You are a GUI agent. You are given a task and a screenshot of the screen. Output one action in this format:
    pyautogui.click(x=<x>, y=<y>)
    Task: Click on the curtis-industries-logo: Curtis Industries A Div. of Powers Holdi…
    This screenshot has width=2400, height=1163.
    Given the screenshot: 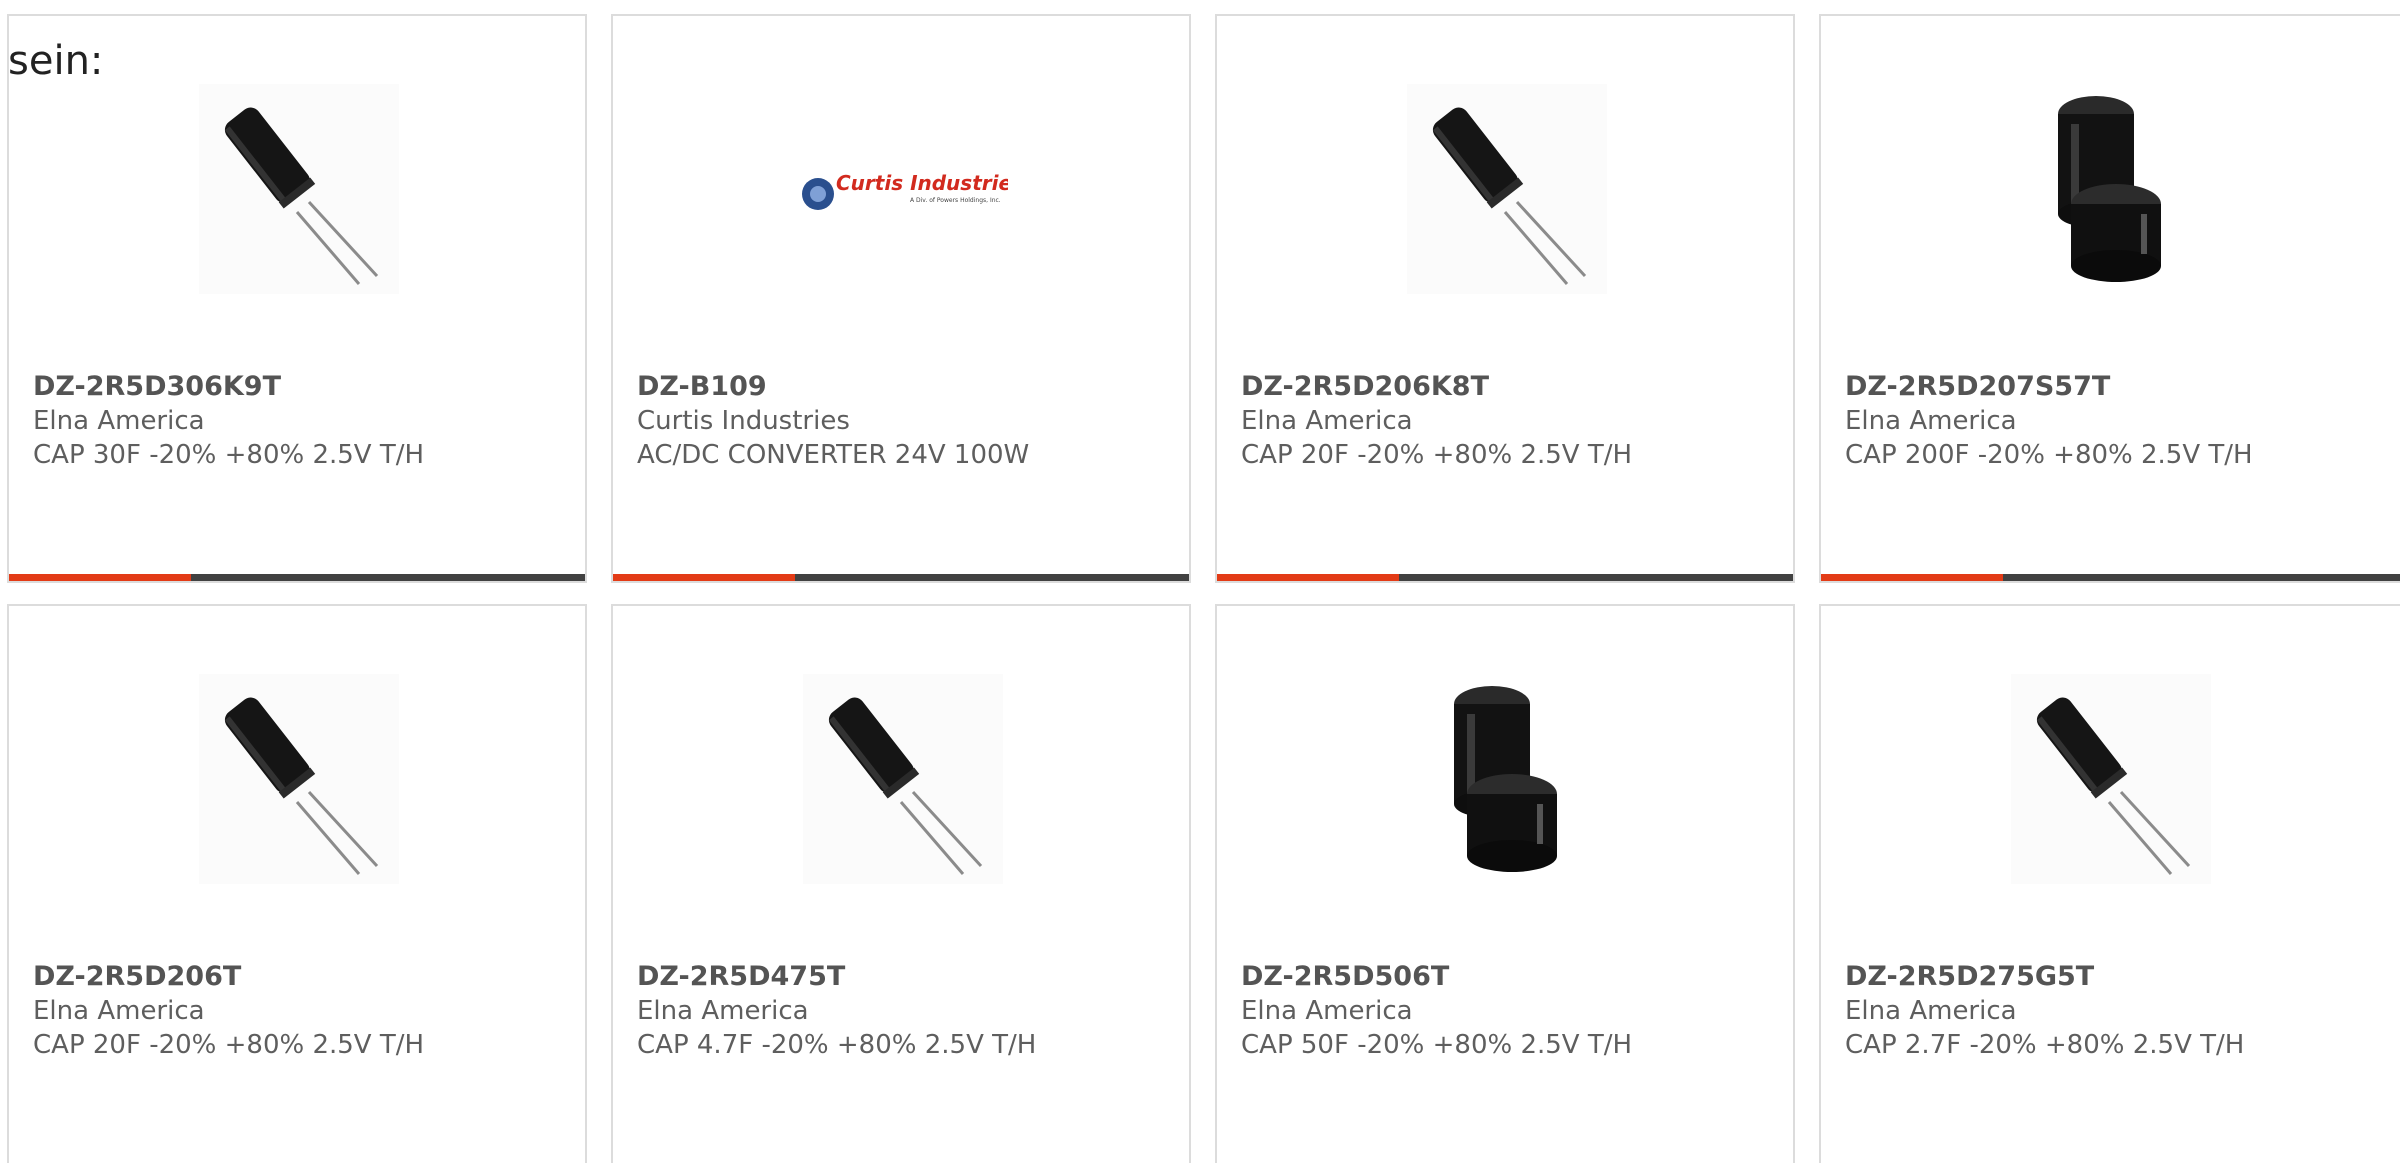 What is the action you would take?
    pyautogui.click(x=911, y=191)
    